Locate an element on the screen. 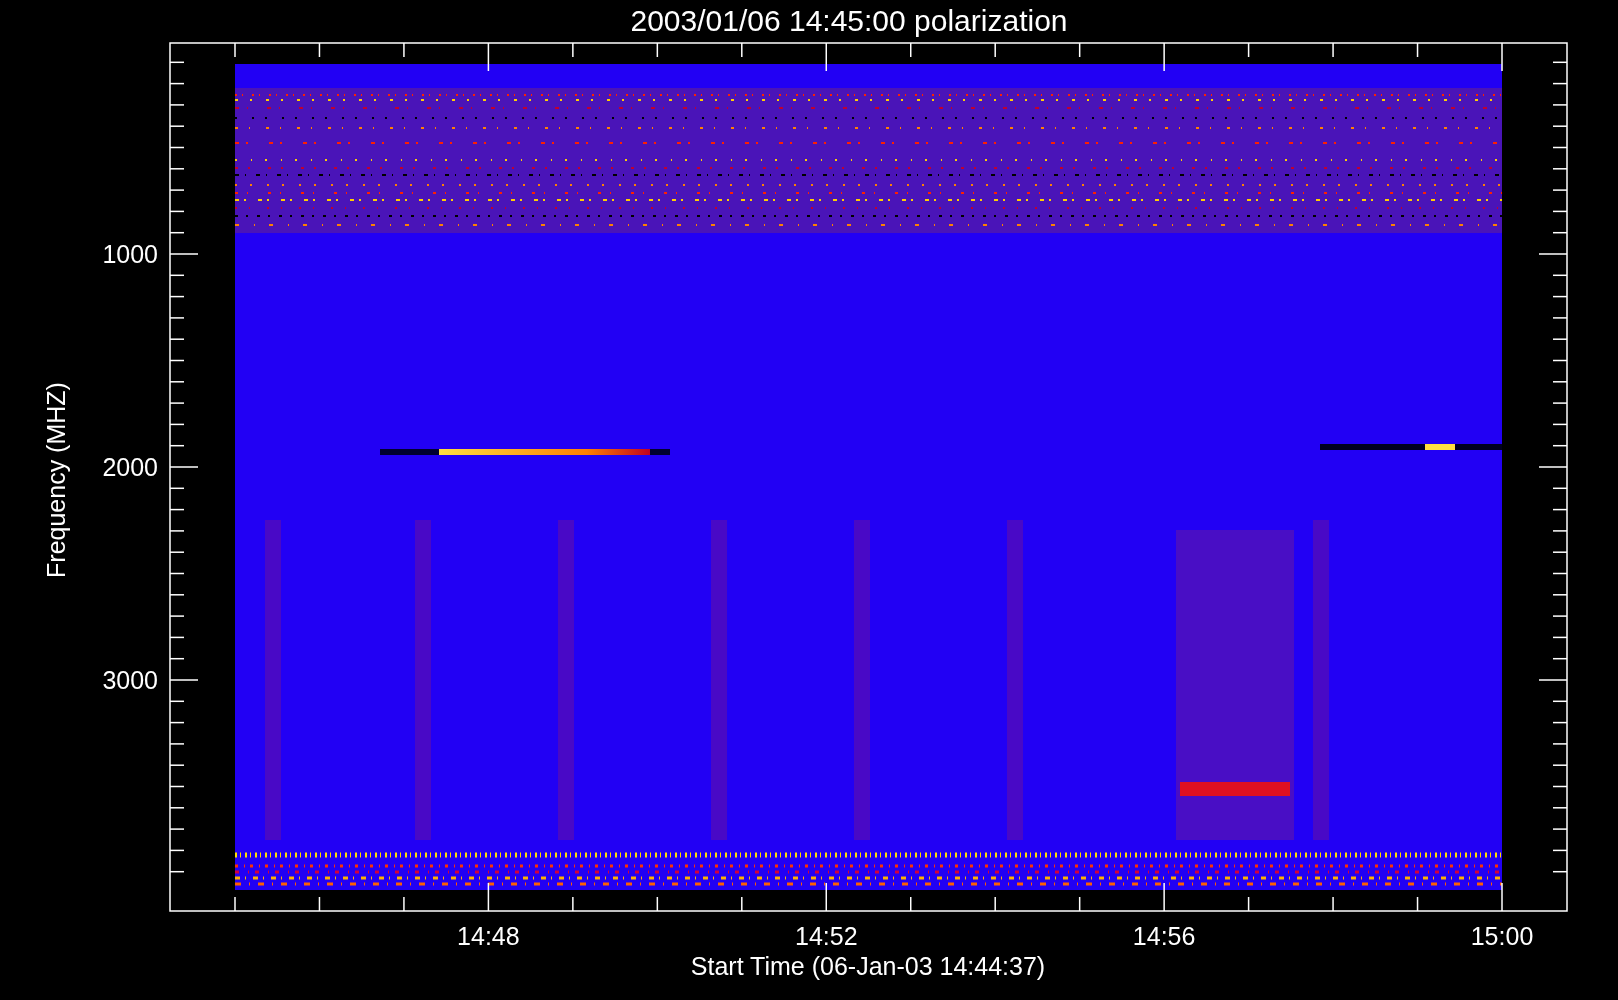 The image size is (1618, 1000). x-axis-label: Start Time (06-Jan-03 14:44:37) is located at coordinates (868, 966).